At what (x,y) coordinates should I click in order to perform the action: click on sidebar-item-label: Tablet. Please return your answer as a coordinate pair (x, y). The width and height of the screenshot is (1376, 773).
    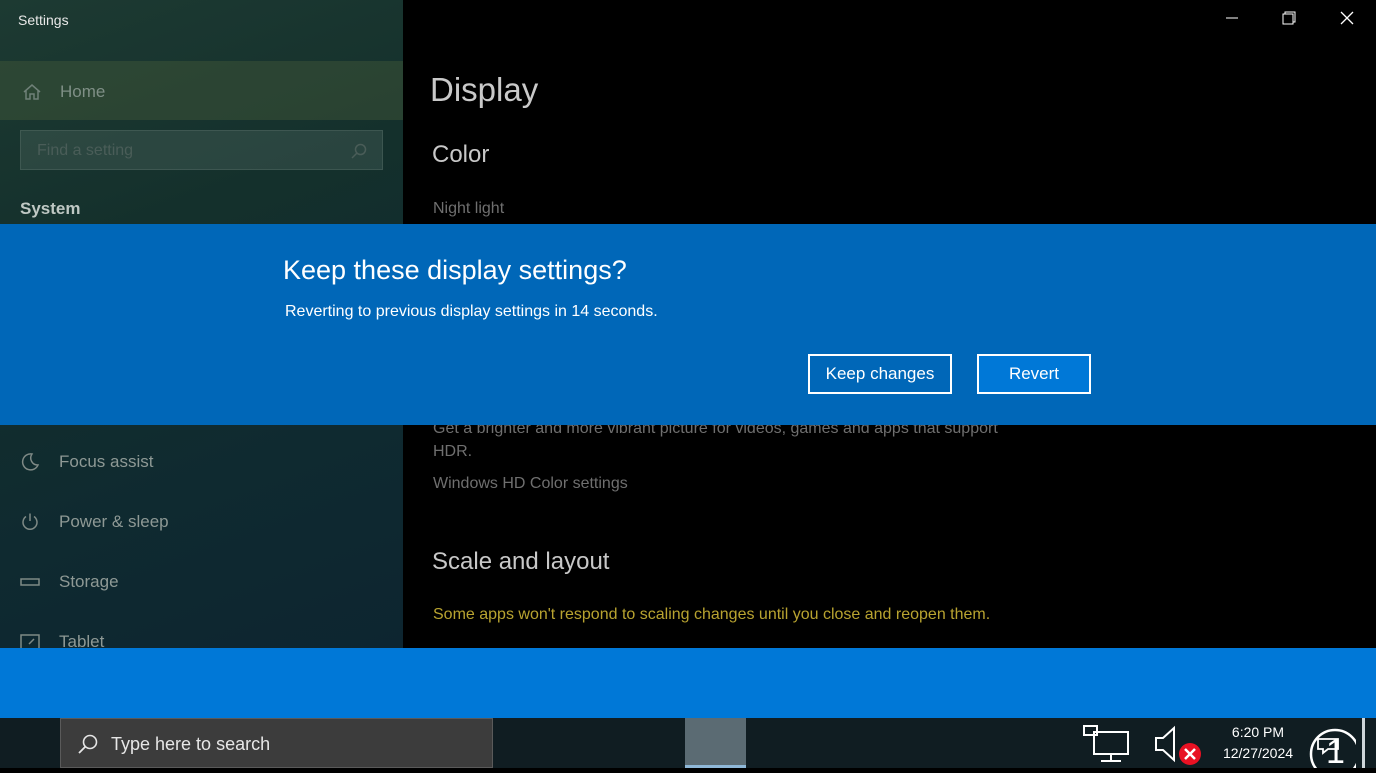
    Looking at the image, I should click on (82, 640).